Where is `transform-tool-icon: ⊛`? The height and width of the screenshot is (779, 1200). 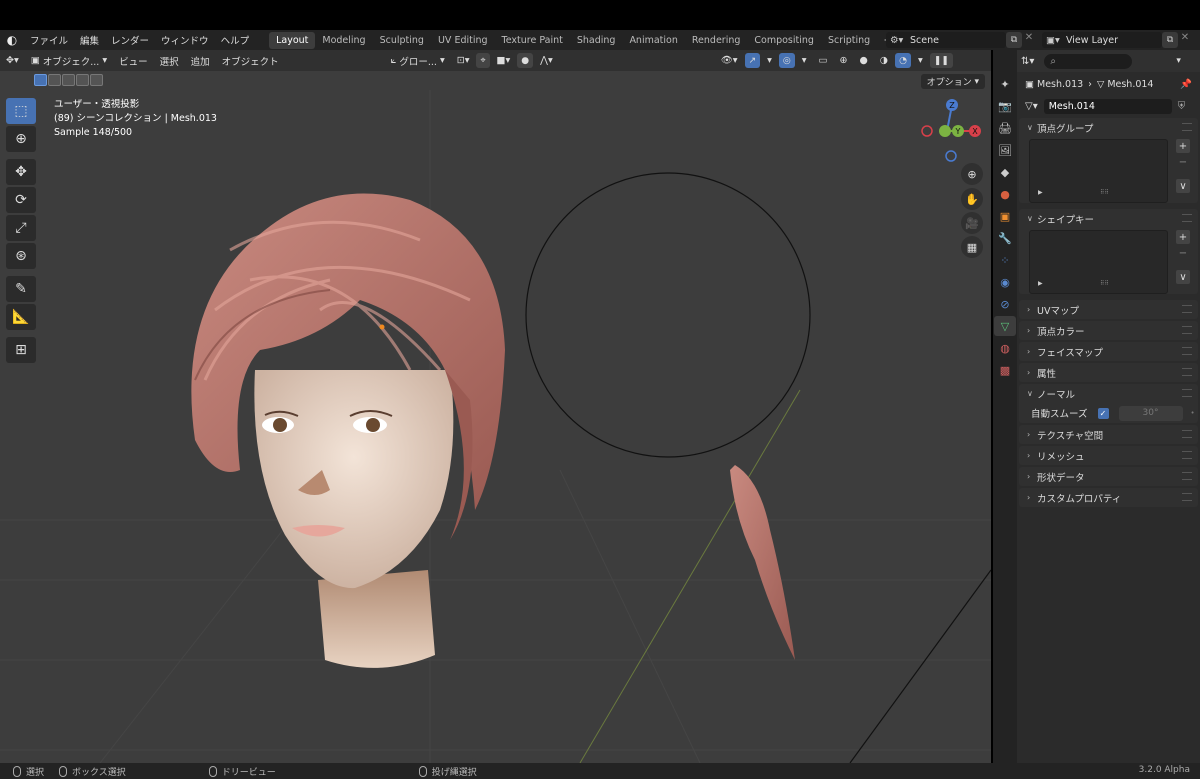 transform-tool-icon: ⊛ is located at coordinates (21, 256).